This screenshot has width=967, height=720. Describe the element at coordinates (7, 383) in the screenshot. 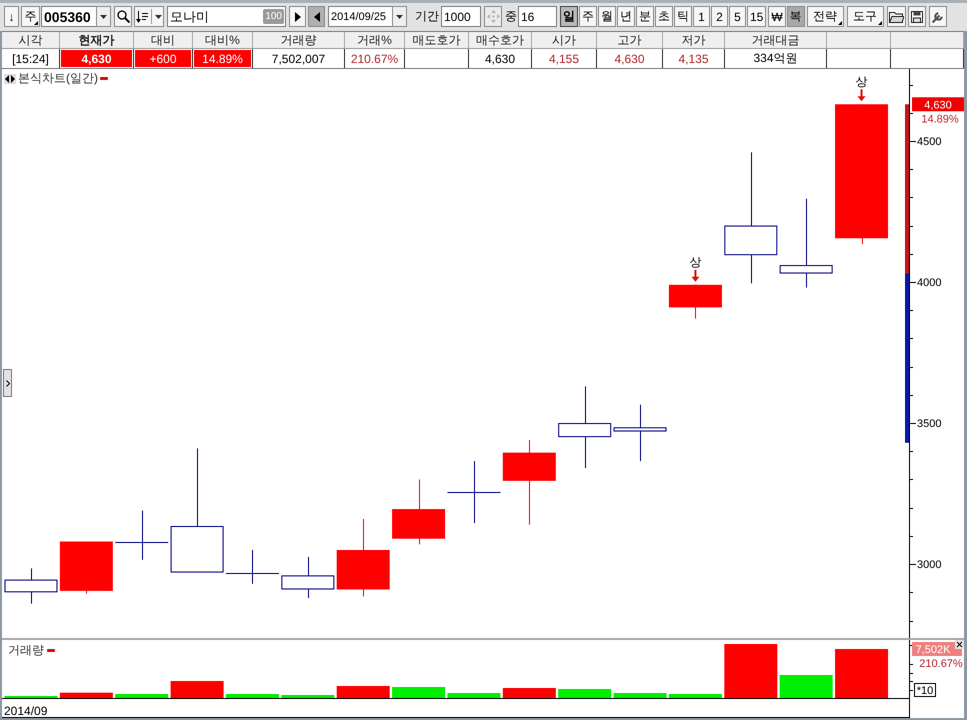

I see `panel-toggle-button` at that location.